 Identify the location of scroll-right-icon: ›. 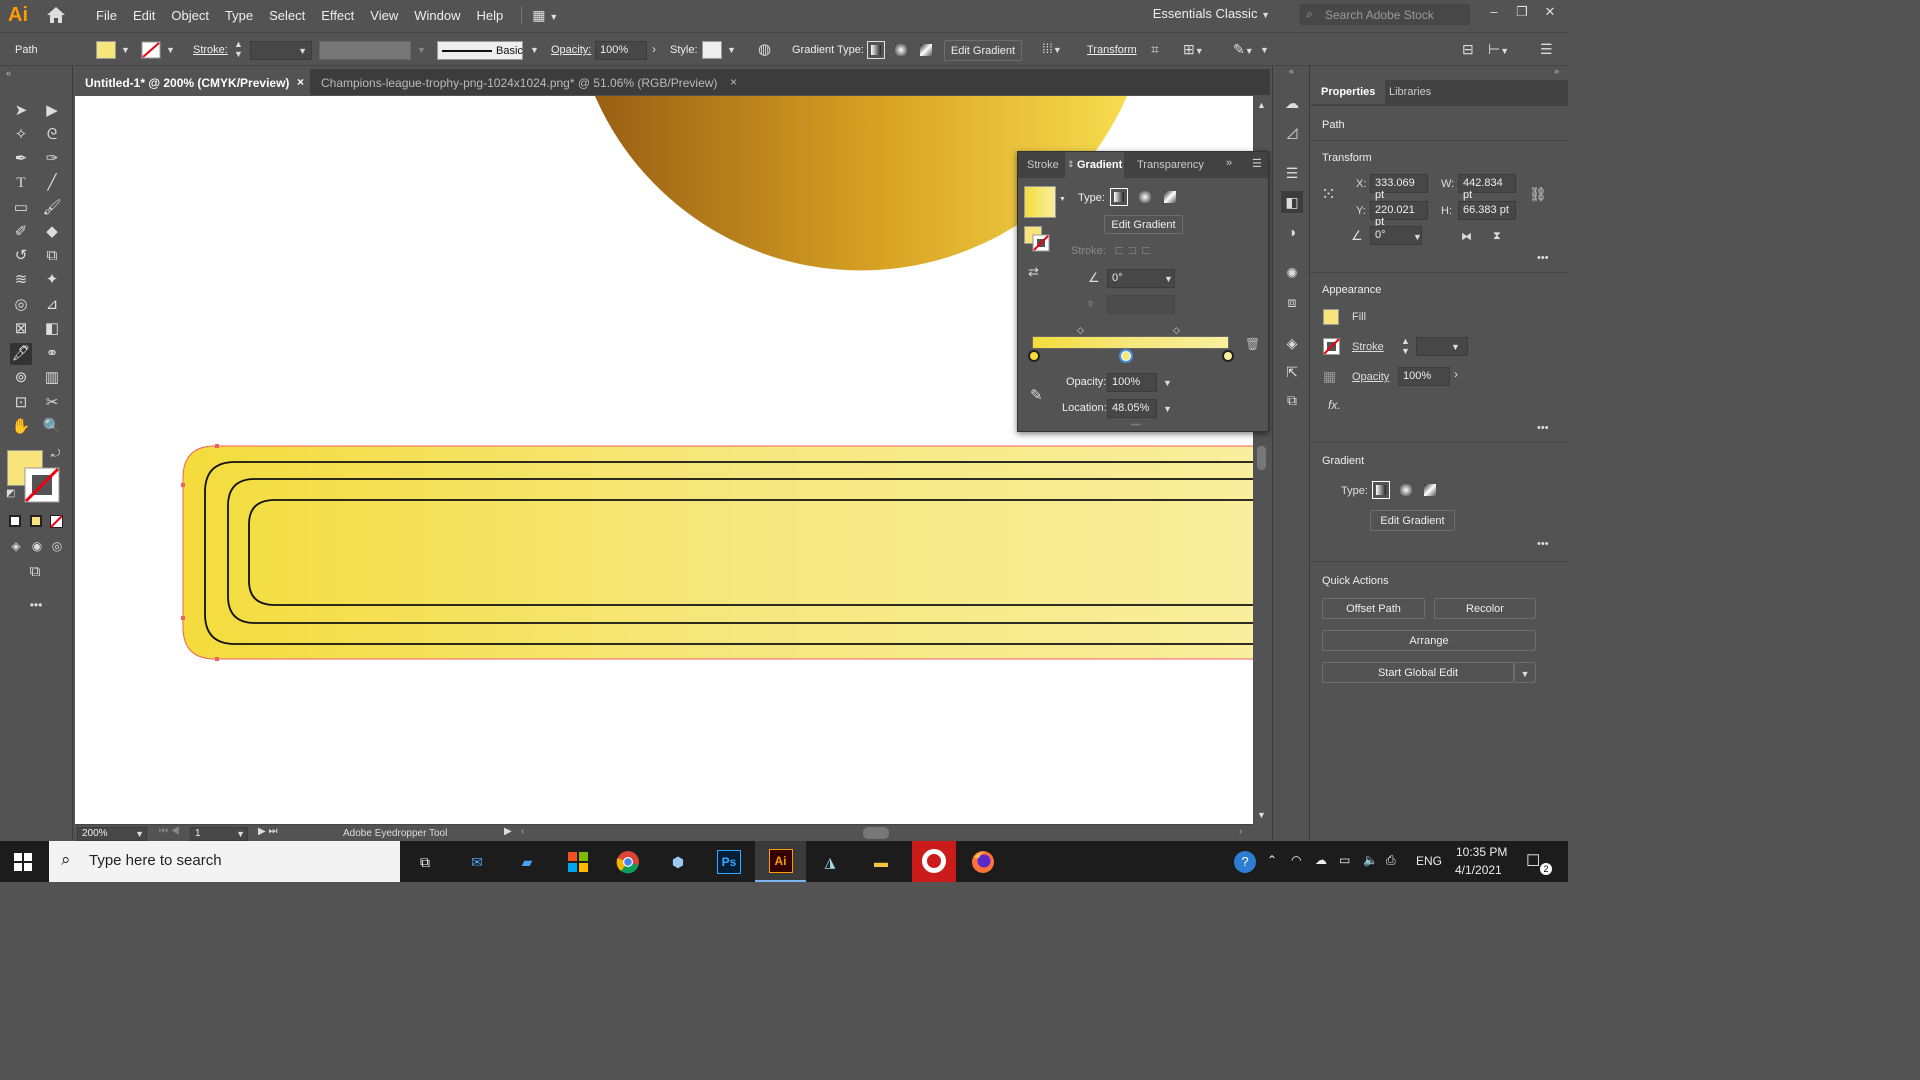
(1240, 831).